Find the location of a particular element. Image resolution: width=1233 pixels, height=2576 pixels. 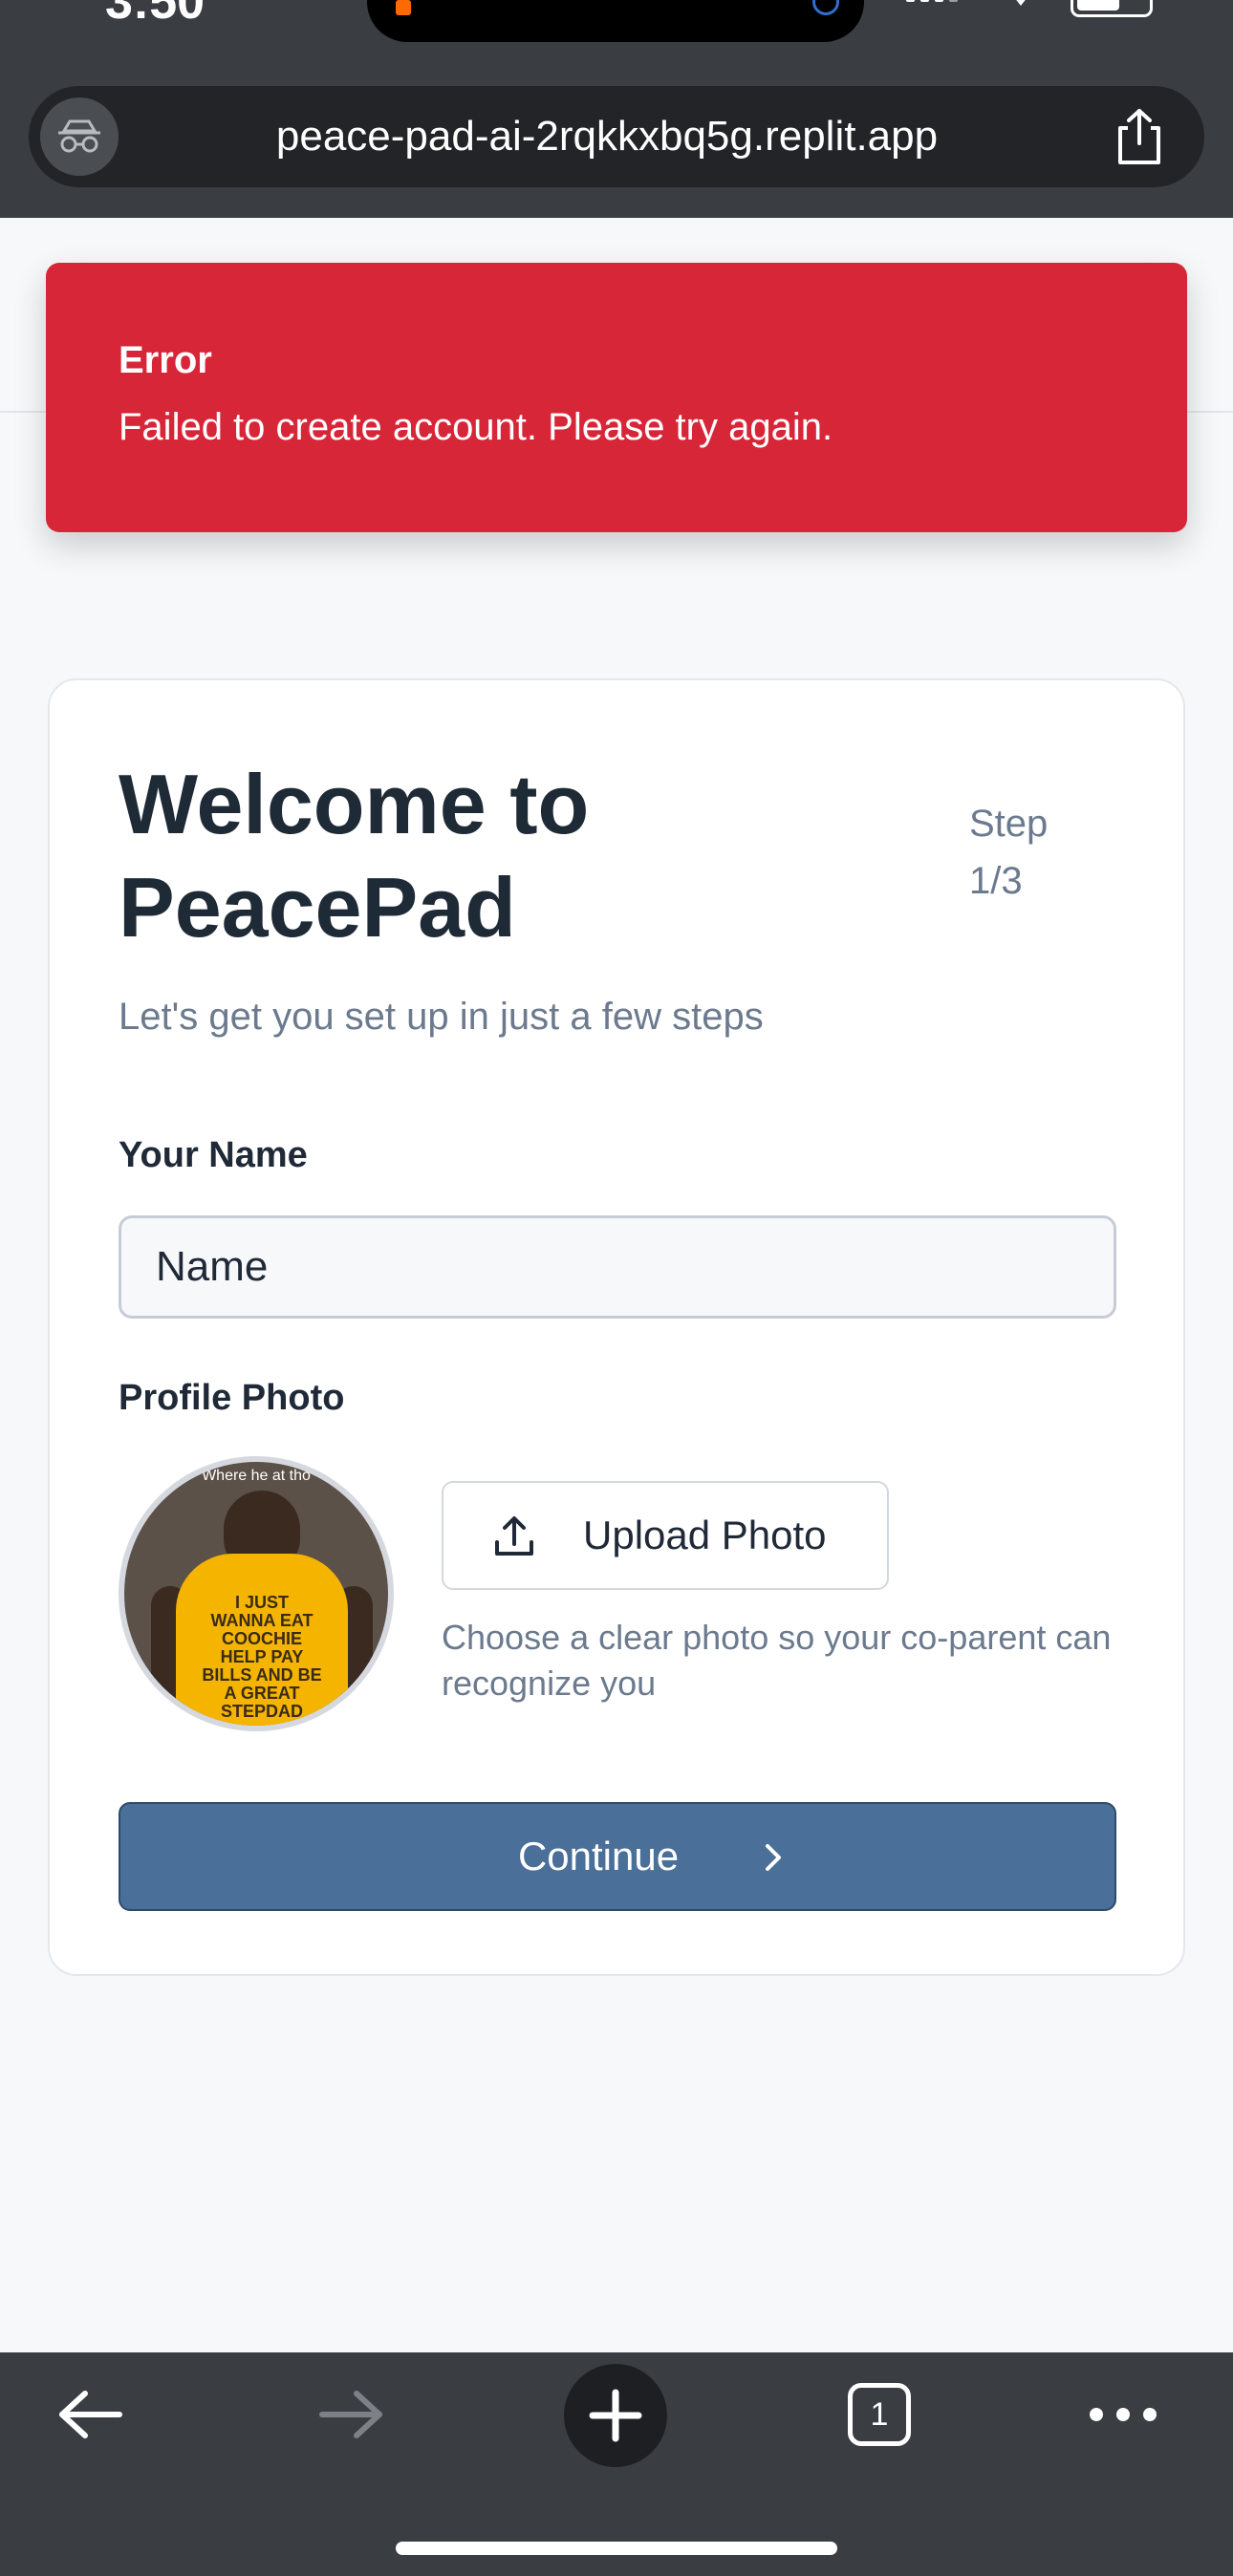

url-text: peace-pad-ai-2rqkkxbq5g.replit.app is located at coordinates (607, 136).